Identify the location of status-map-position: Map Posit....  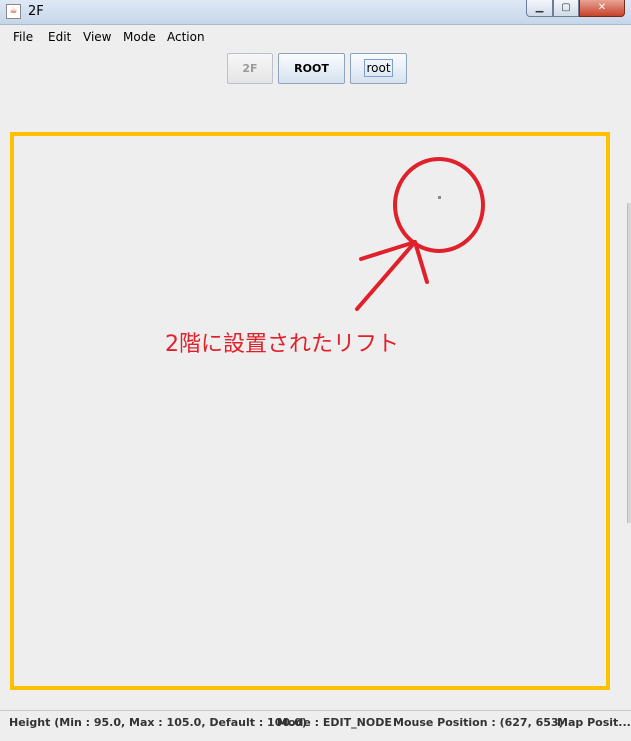
(594, 722).